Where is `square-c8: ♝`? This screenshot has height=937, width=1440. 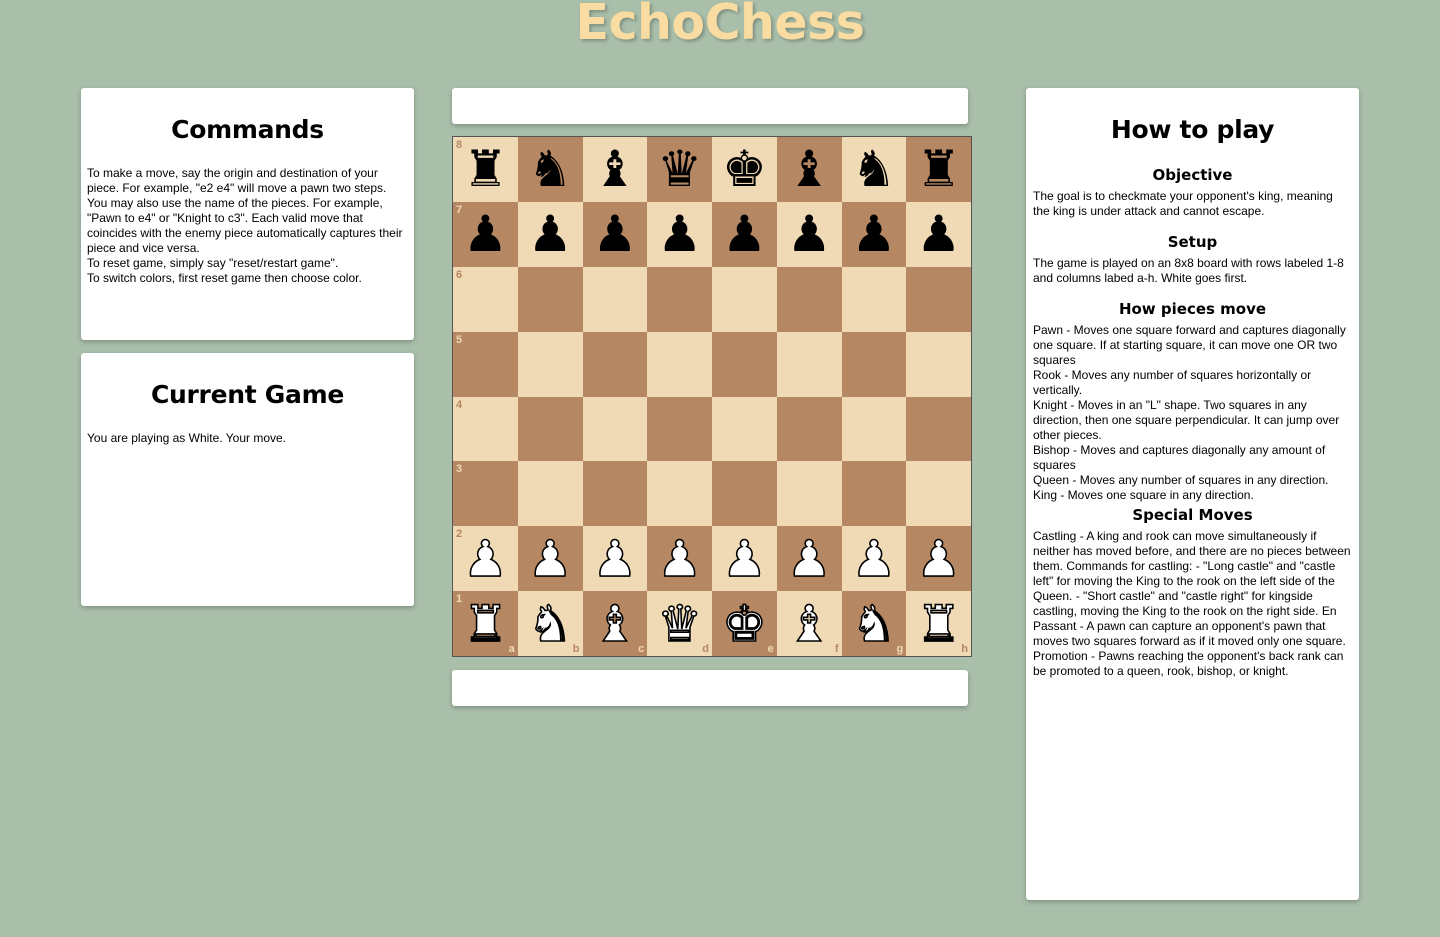
square-c8: ♝ is located at coordinates (615, 169).